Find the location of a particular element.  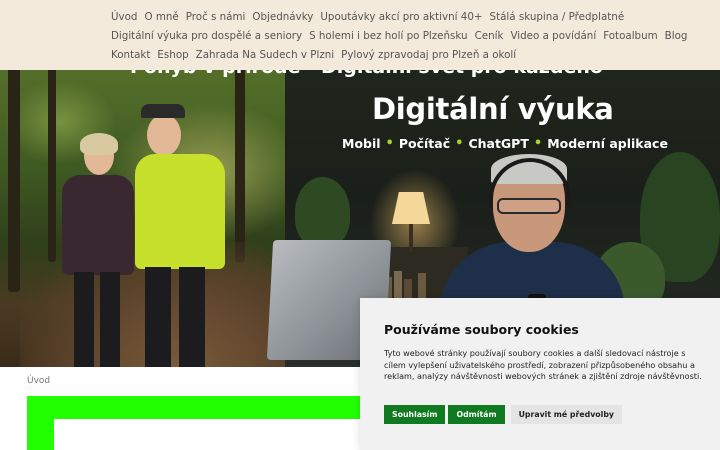

cookie-button-group: Souhlasím Odmítám Upravit mé předvolby is located at coordinates (503, 414).